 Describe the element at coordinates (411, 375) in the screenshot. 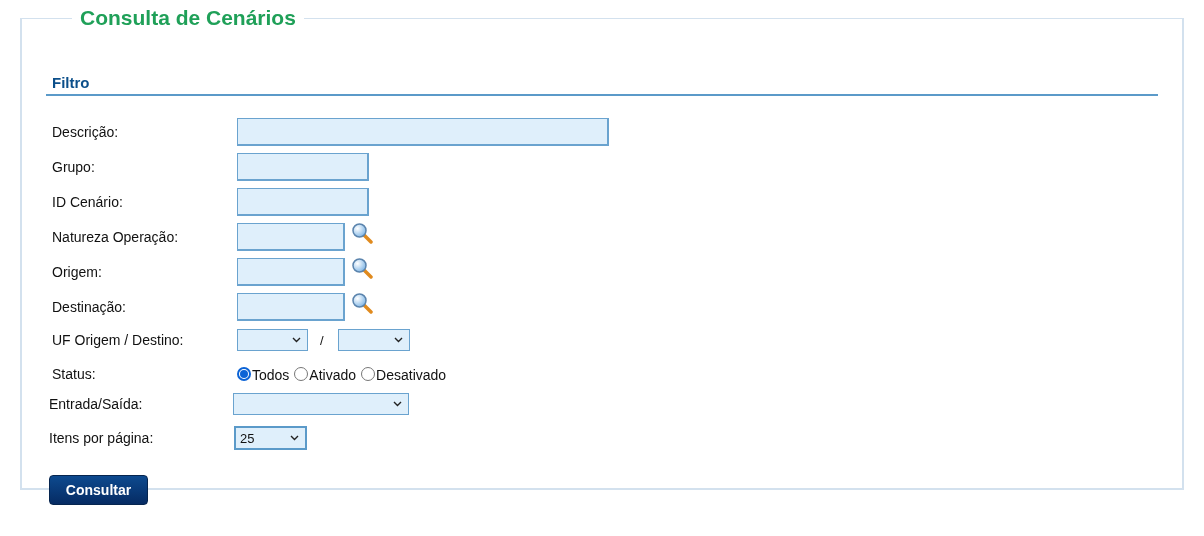

I see `radio-label: Desativado` at that location.